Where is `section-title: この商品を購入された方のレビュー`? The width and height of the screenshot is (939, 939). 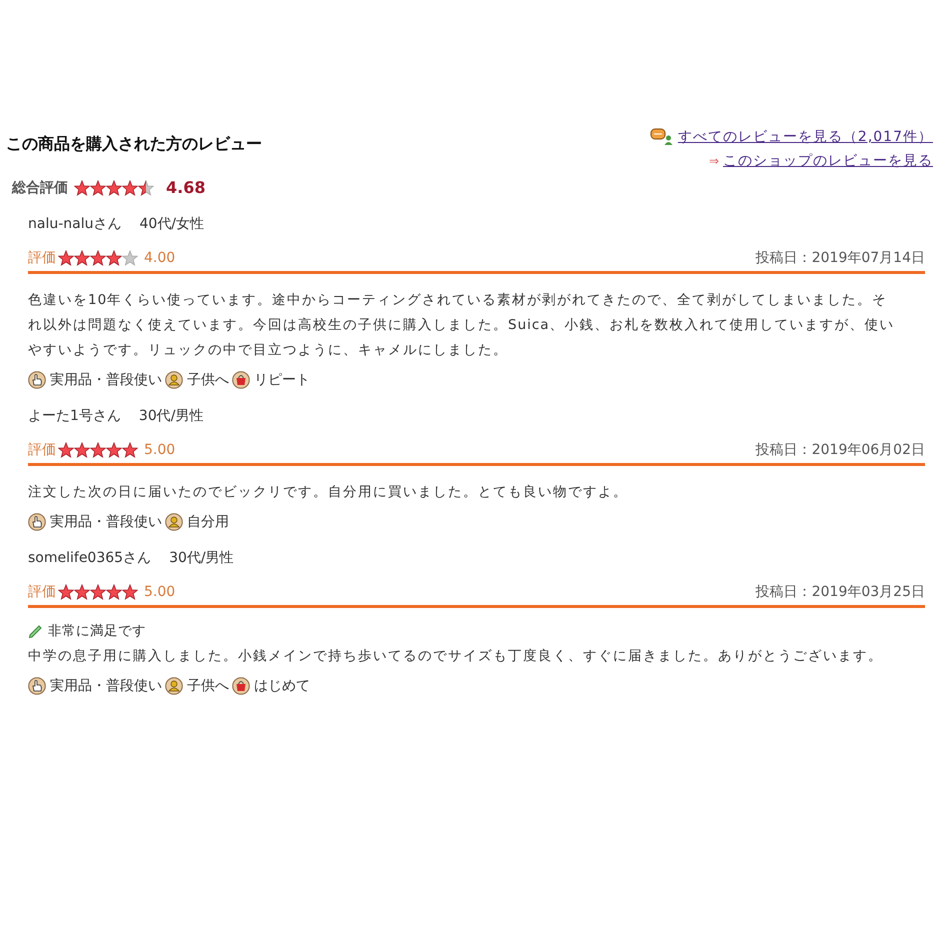 section-title: この商品を購入された方のレビュー is located at coordinates (134, 144).